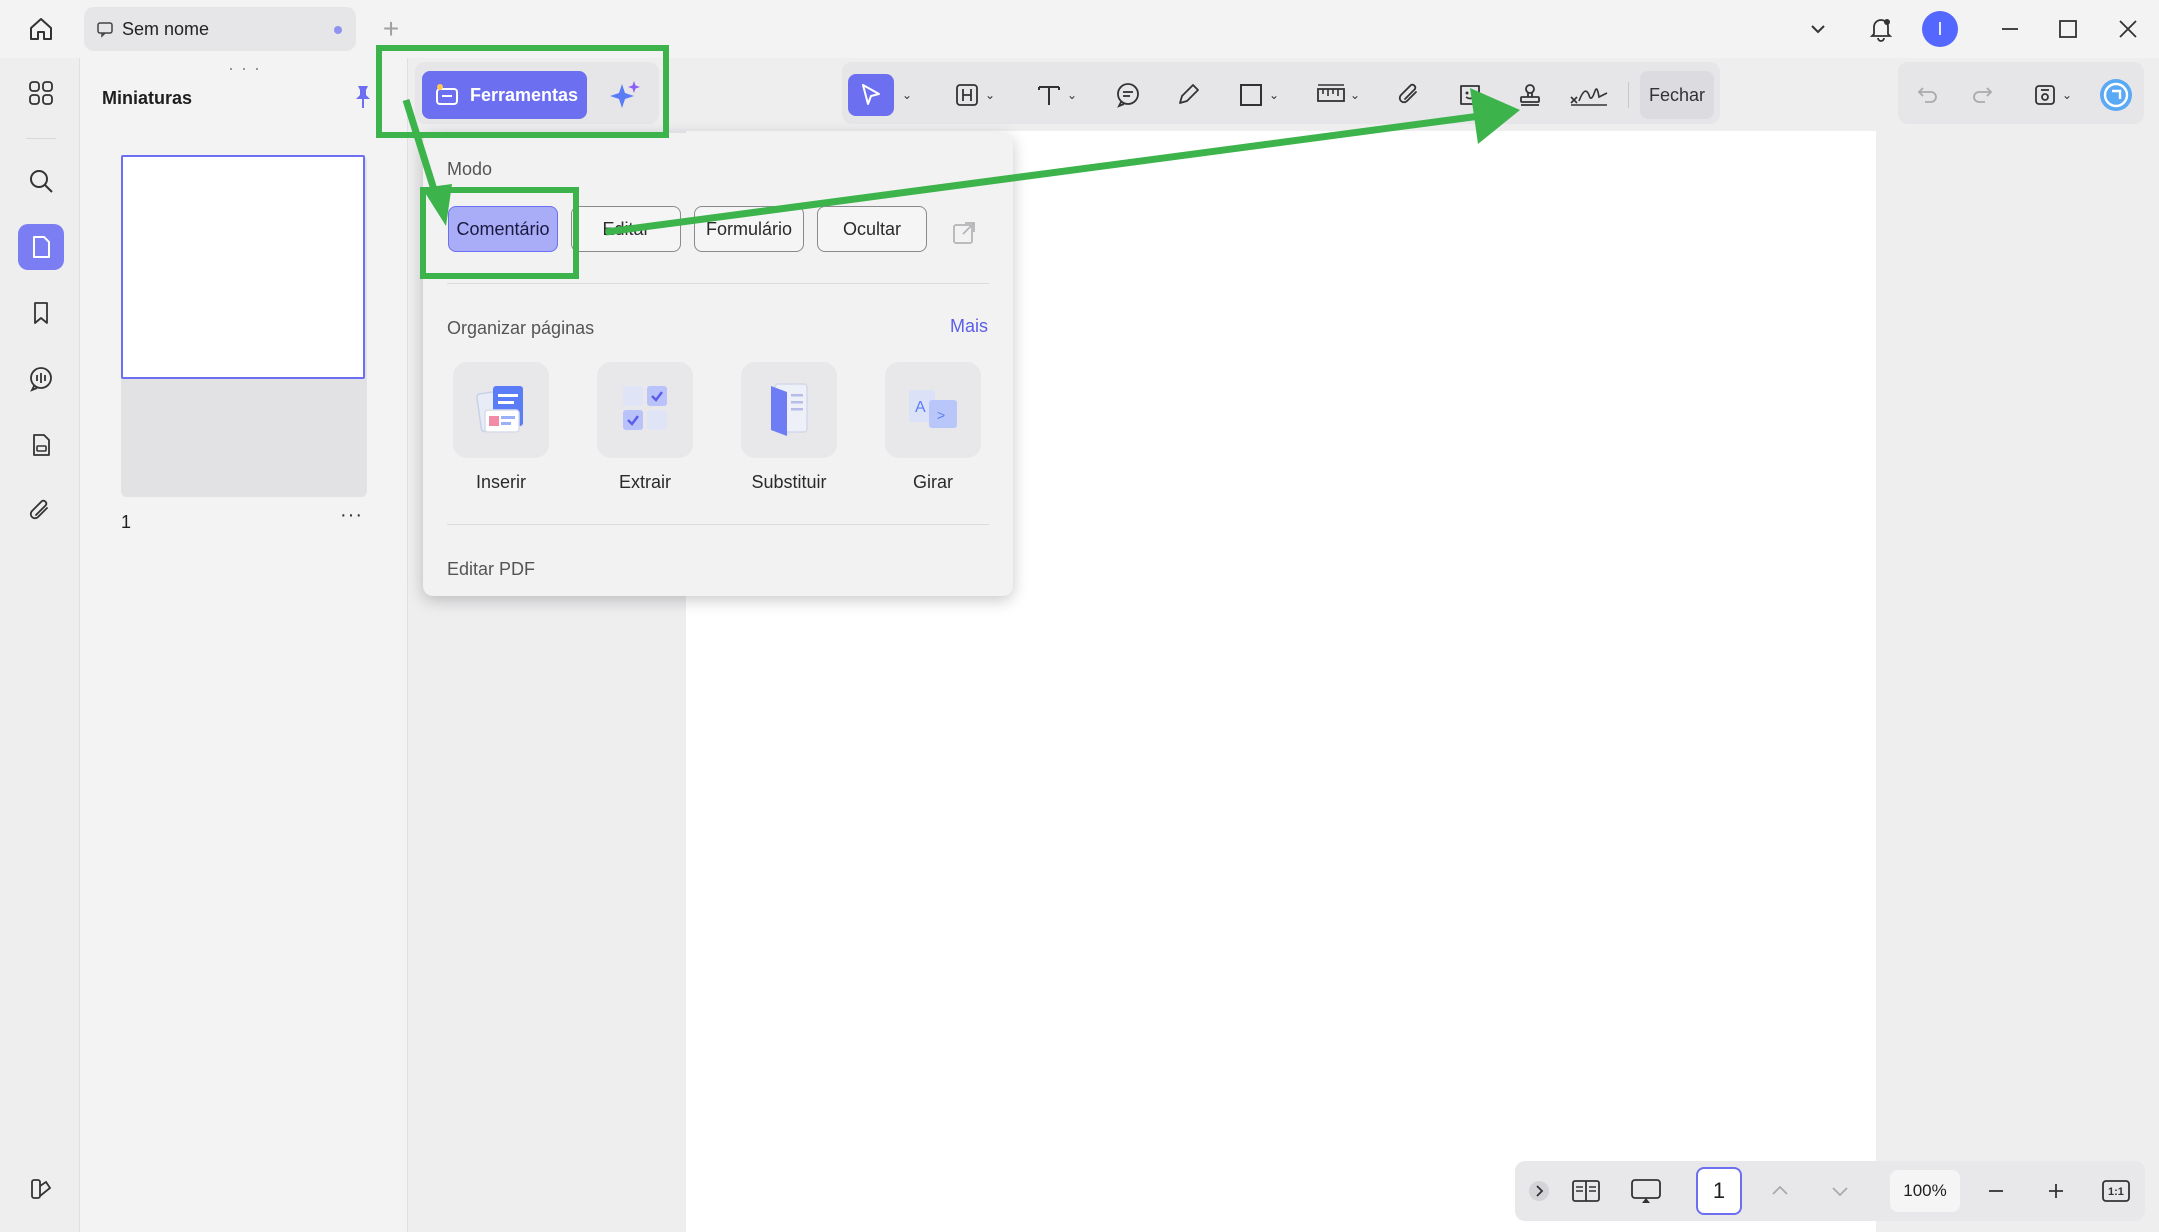 The image size is (2159, 1232). What do you see at coordinates (626, 229) in the screenshot?
I see `mode-edit-button: Editar` at bounding box center [626, 229].